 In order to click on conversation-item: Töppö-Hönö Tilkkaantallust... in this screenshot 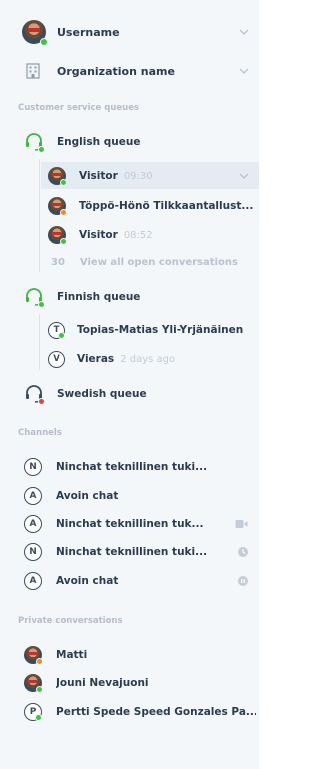, I will do `click(129, 206)`.